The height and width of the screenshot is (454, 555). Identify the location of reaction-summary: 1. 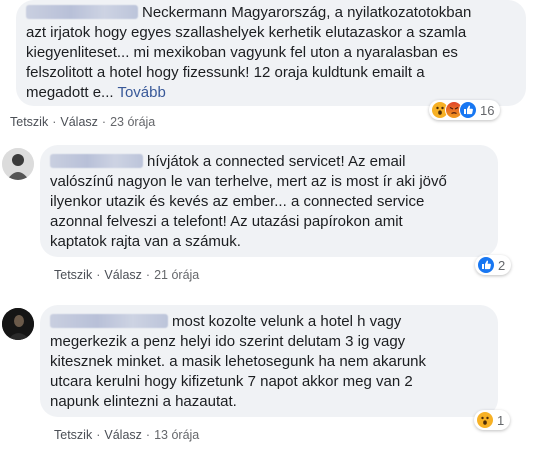
(492, 420).